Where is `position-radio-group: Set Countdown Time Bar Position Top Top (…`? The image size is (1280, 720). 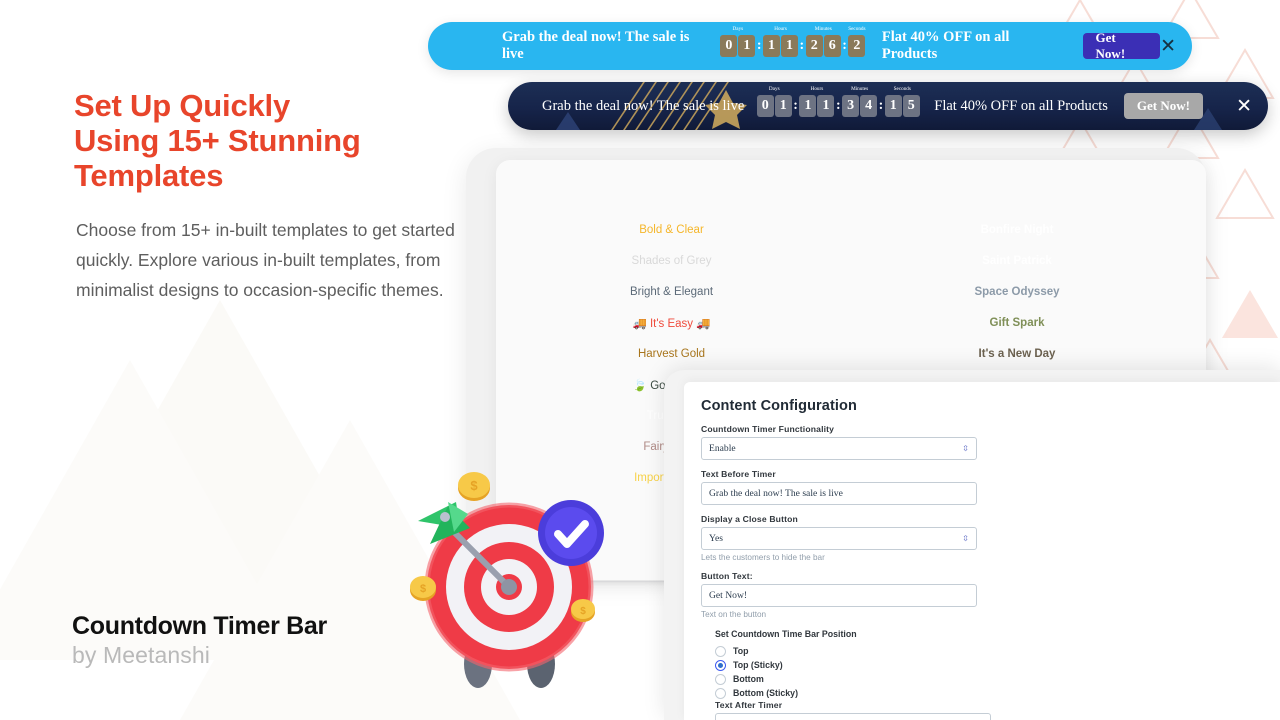
position-radio-group: Set Countdown Time Bar Position Top Top (… is located at coordinates (846, 664).